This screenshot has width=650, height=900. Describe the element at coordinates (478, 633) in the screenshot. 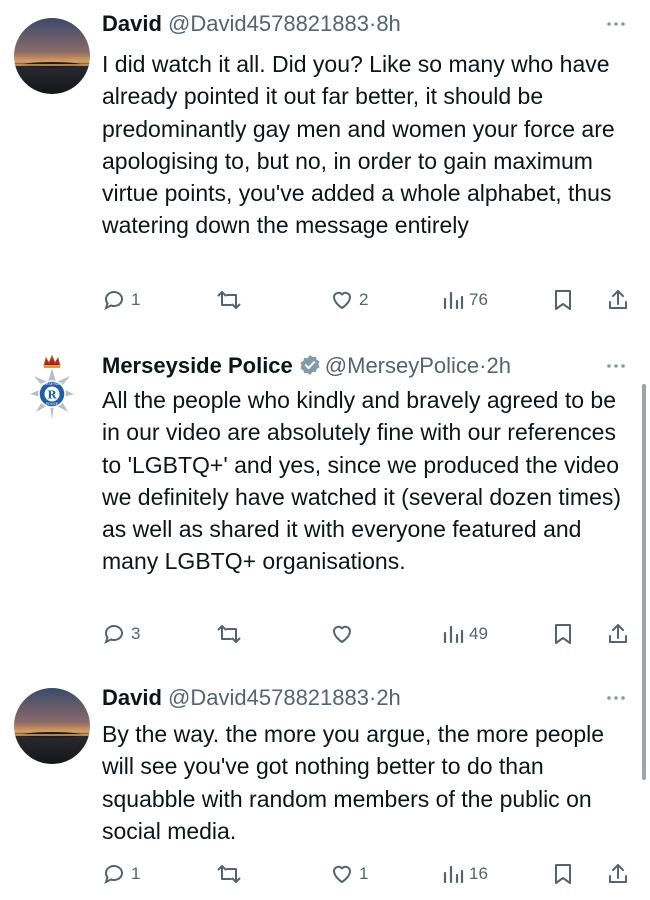

I see `view-count: 49` at that location.